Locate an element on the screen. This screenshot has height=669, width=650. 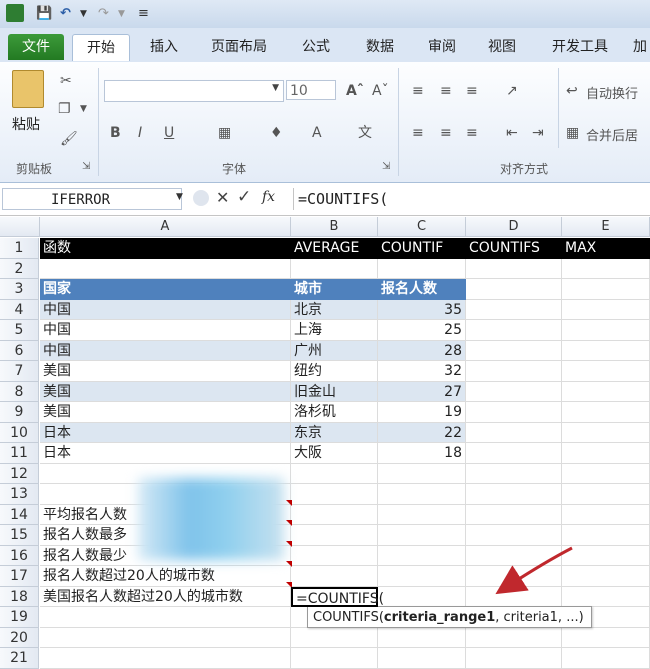
active-cell: =COUNTIFS( is located at coordinates (337, 596).